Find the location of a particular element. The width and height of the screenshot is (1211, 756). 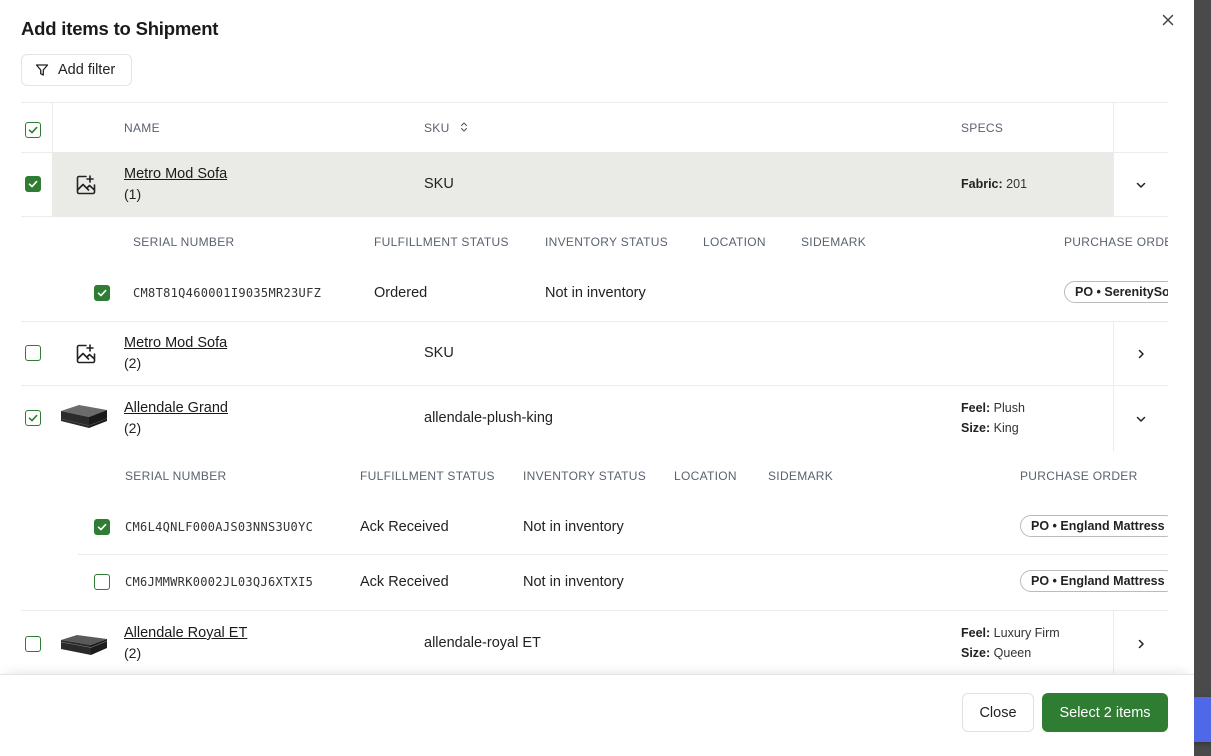

table-row: Metro Mod Sofa (1) SKU Fabric: 201 is located at coordinates (594, 185).